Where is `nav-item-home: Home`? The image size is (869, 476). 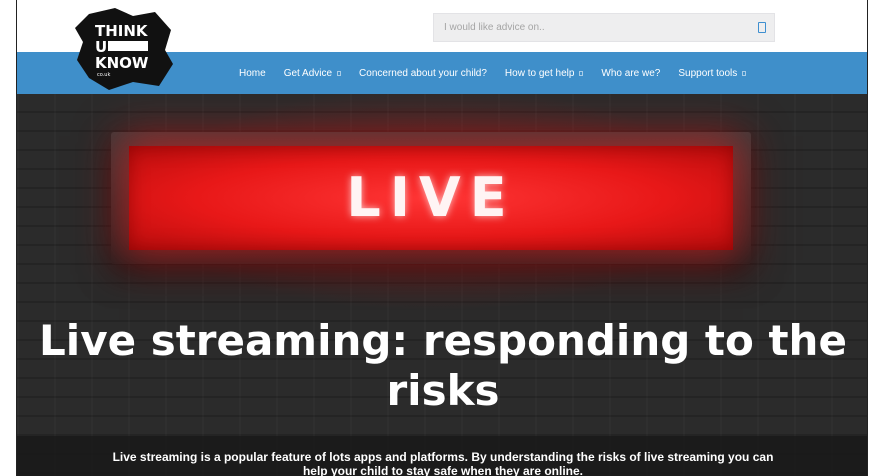 nav-item-home: Home is located at coordinates (252, 73).